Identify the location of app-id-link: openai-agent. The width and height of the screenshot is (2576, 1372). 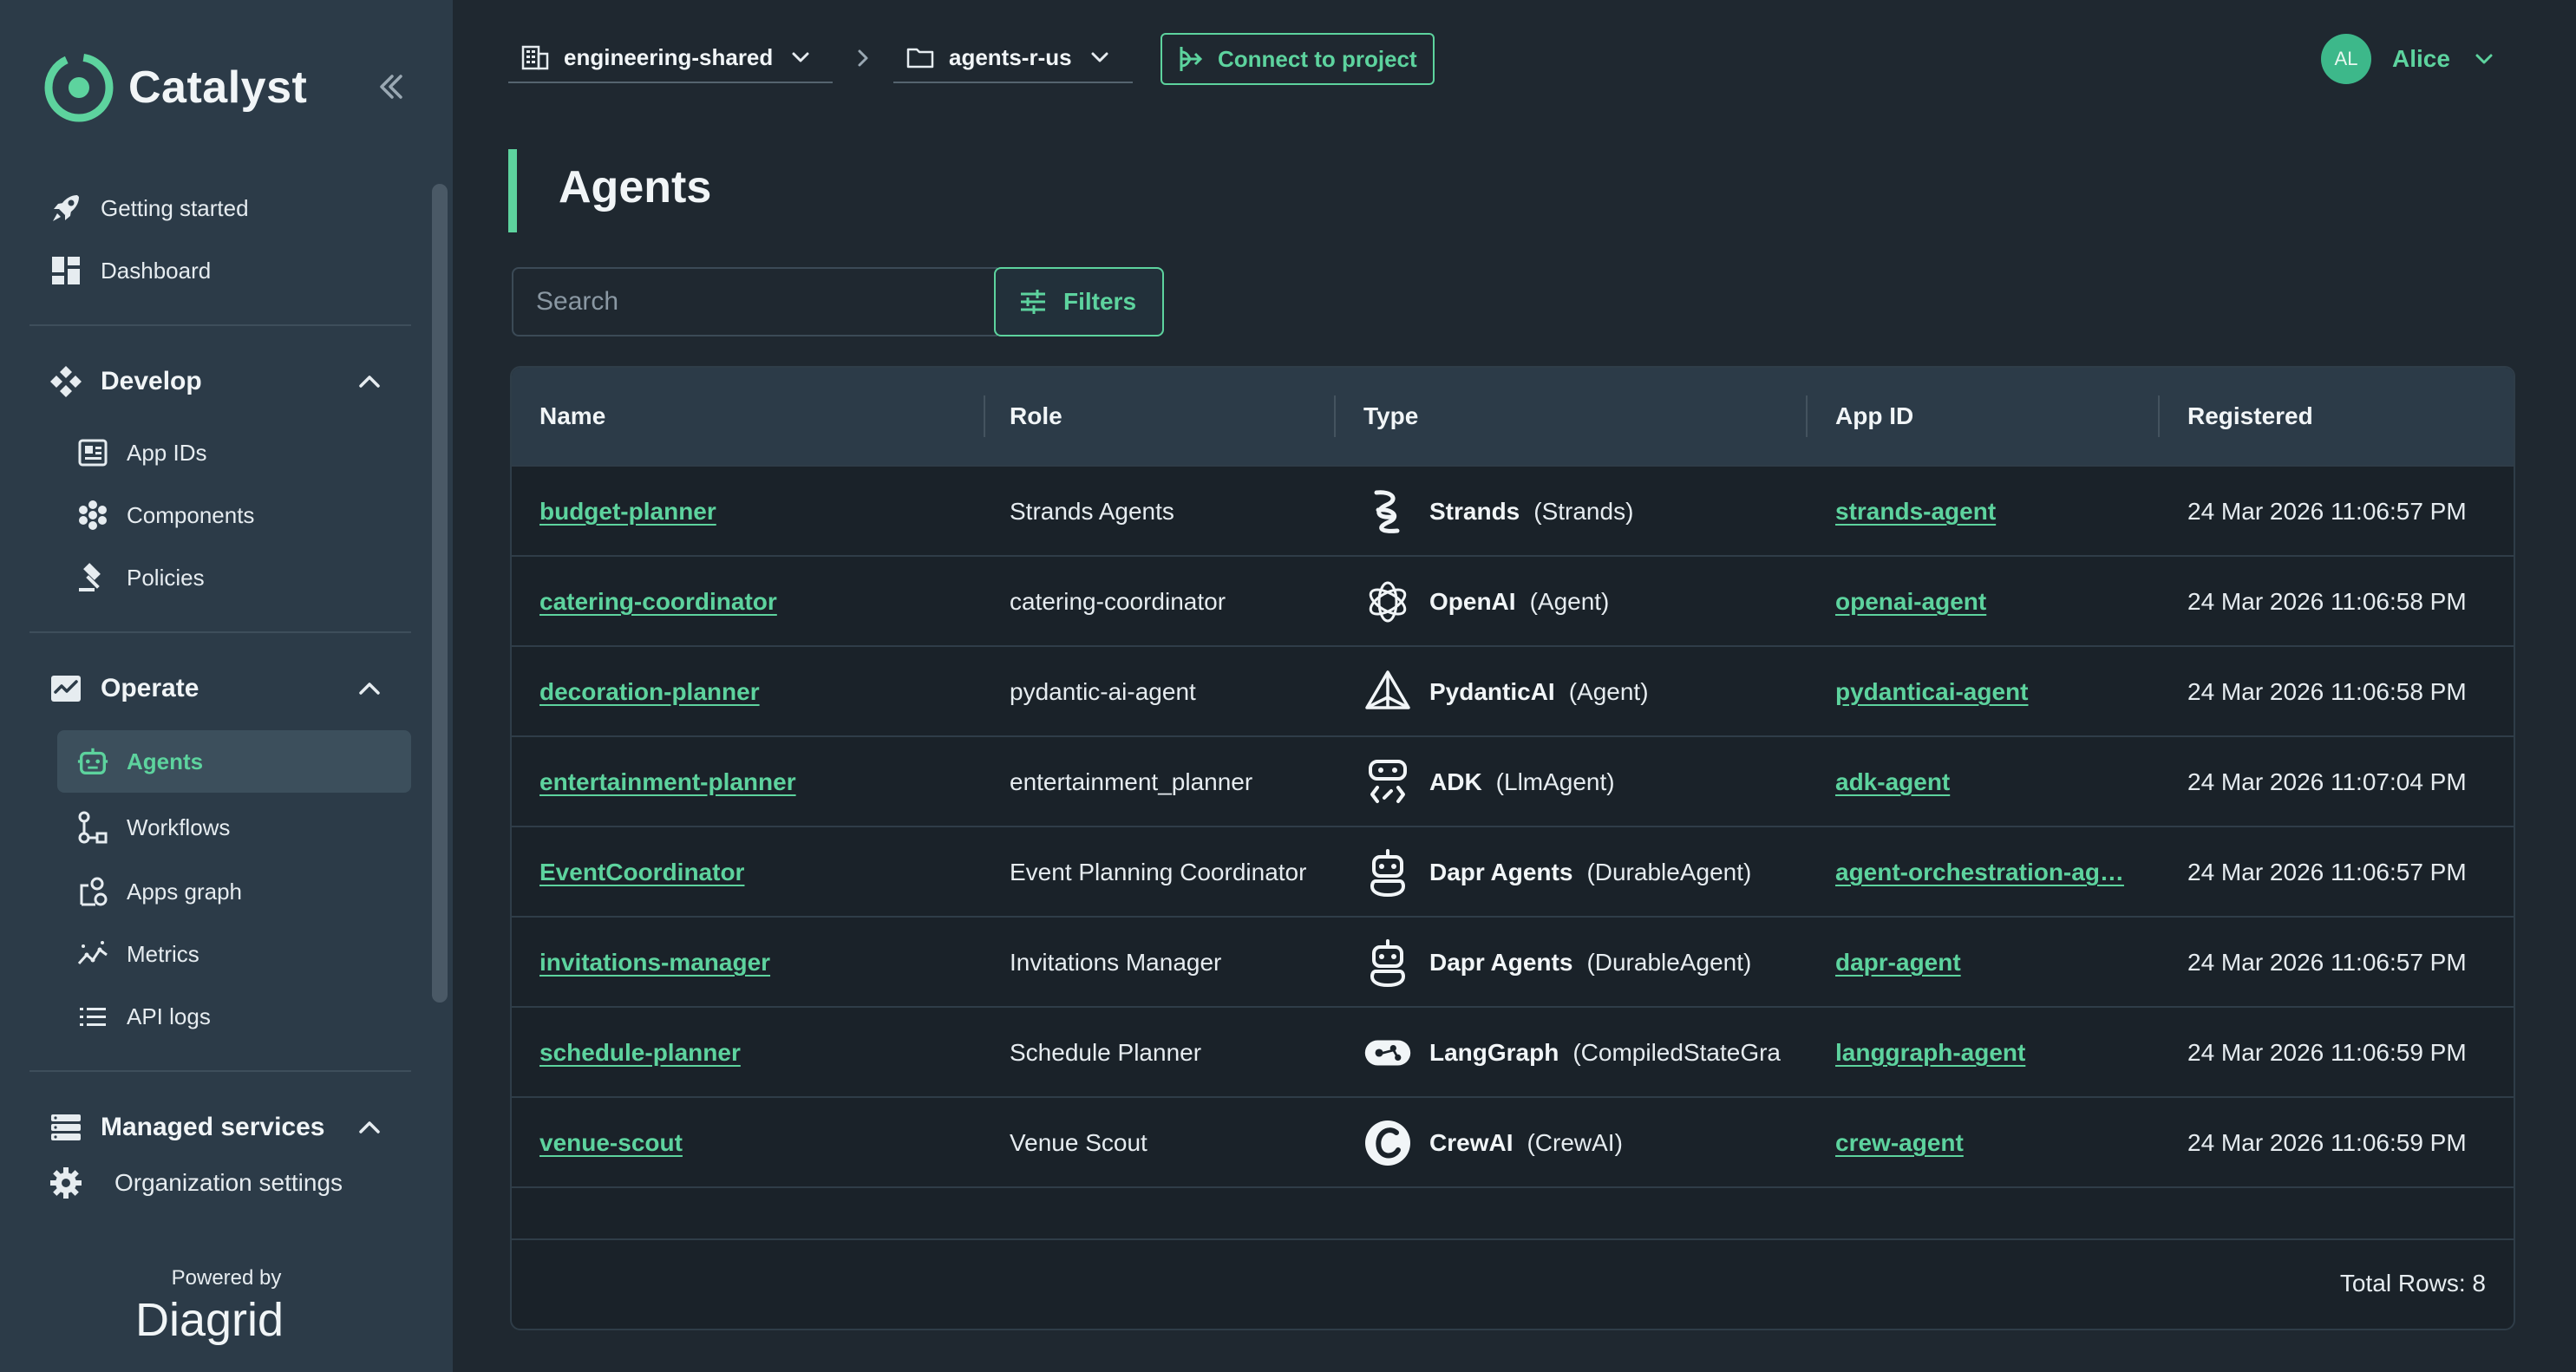
(1910, 602).